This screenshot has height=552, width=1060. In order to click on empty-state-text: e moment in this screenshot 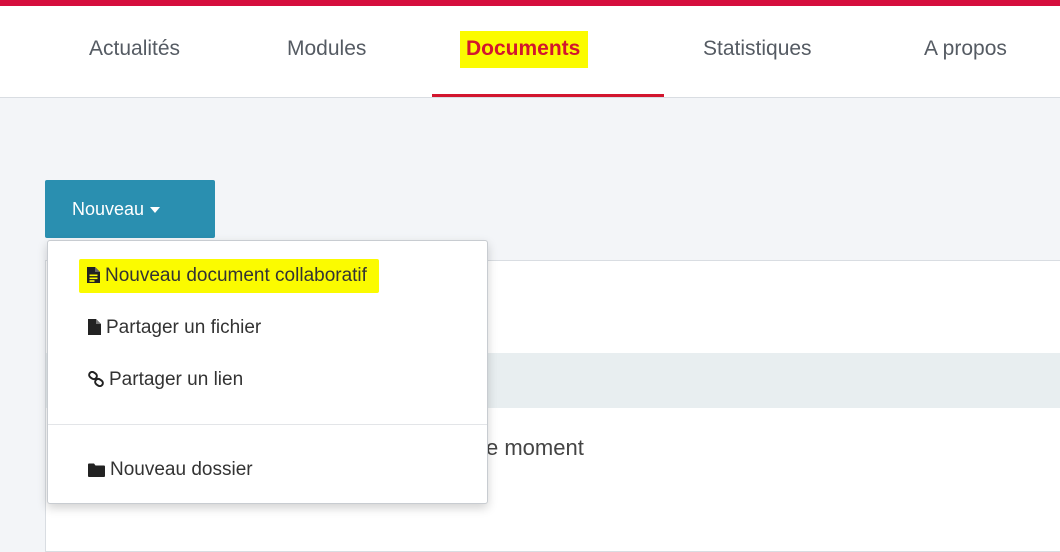, I will do `click(535, 447)`.